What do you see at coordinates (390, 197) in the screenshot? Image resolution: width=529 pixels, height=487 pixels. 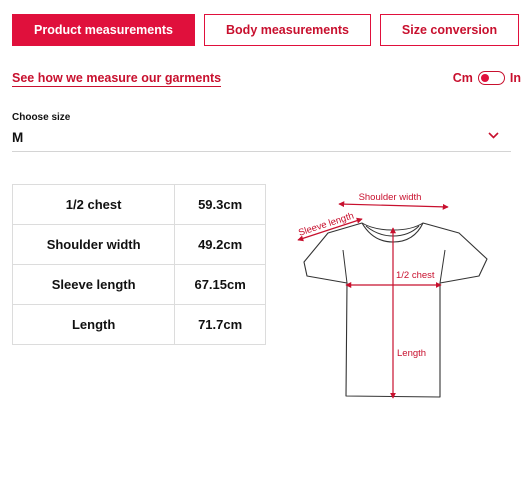 I see `shoulder-width-label: Shoulder width` at bounding box center [390, 197].